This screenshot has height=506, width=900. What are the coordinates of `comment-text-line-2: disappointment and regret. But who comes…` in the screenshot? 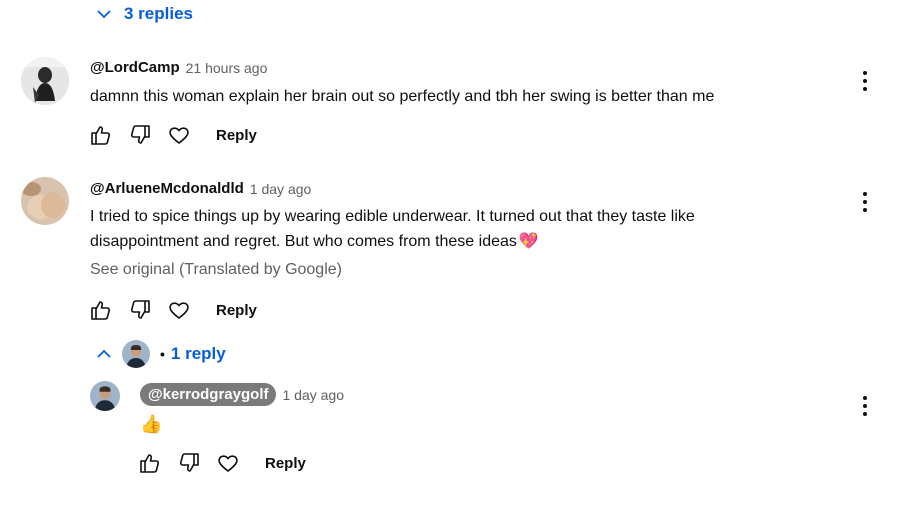 It's located at (314, 241).